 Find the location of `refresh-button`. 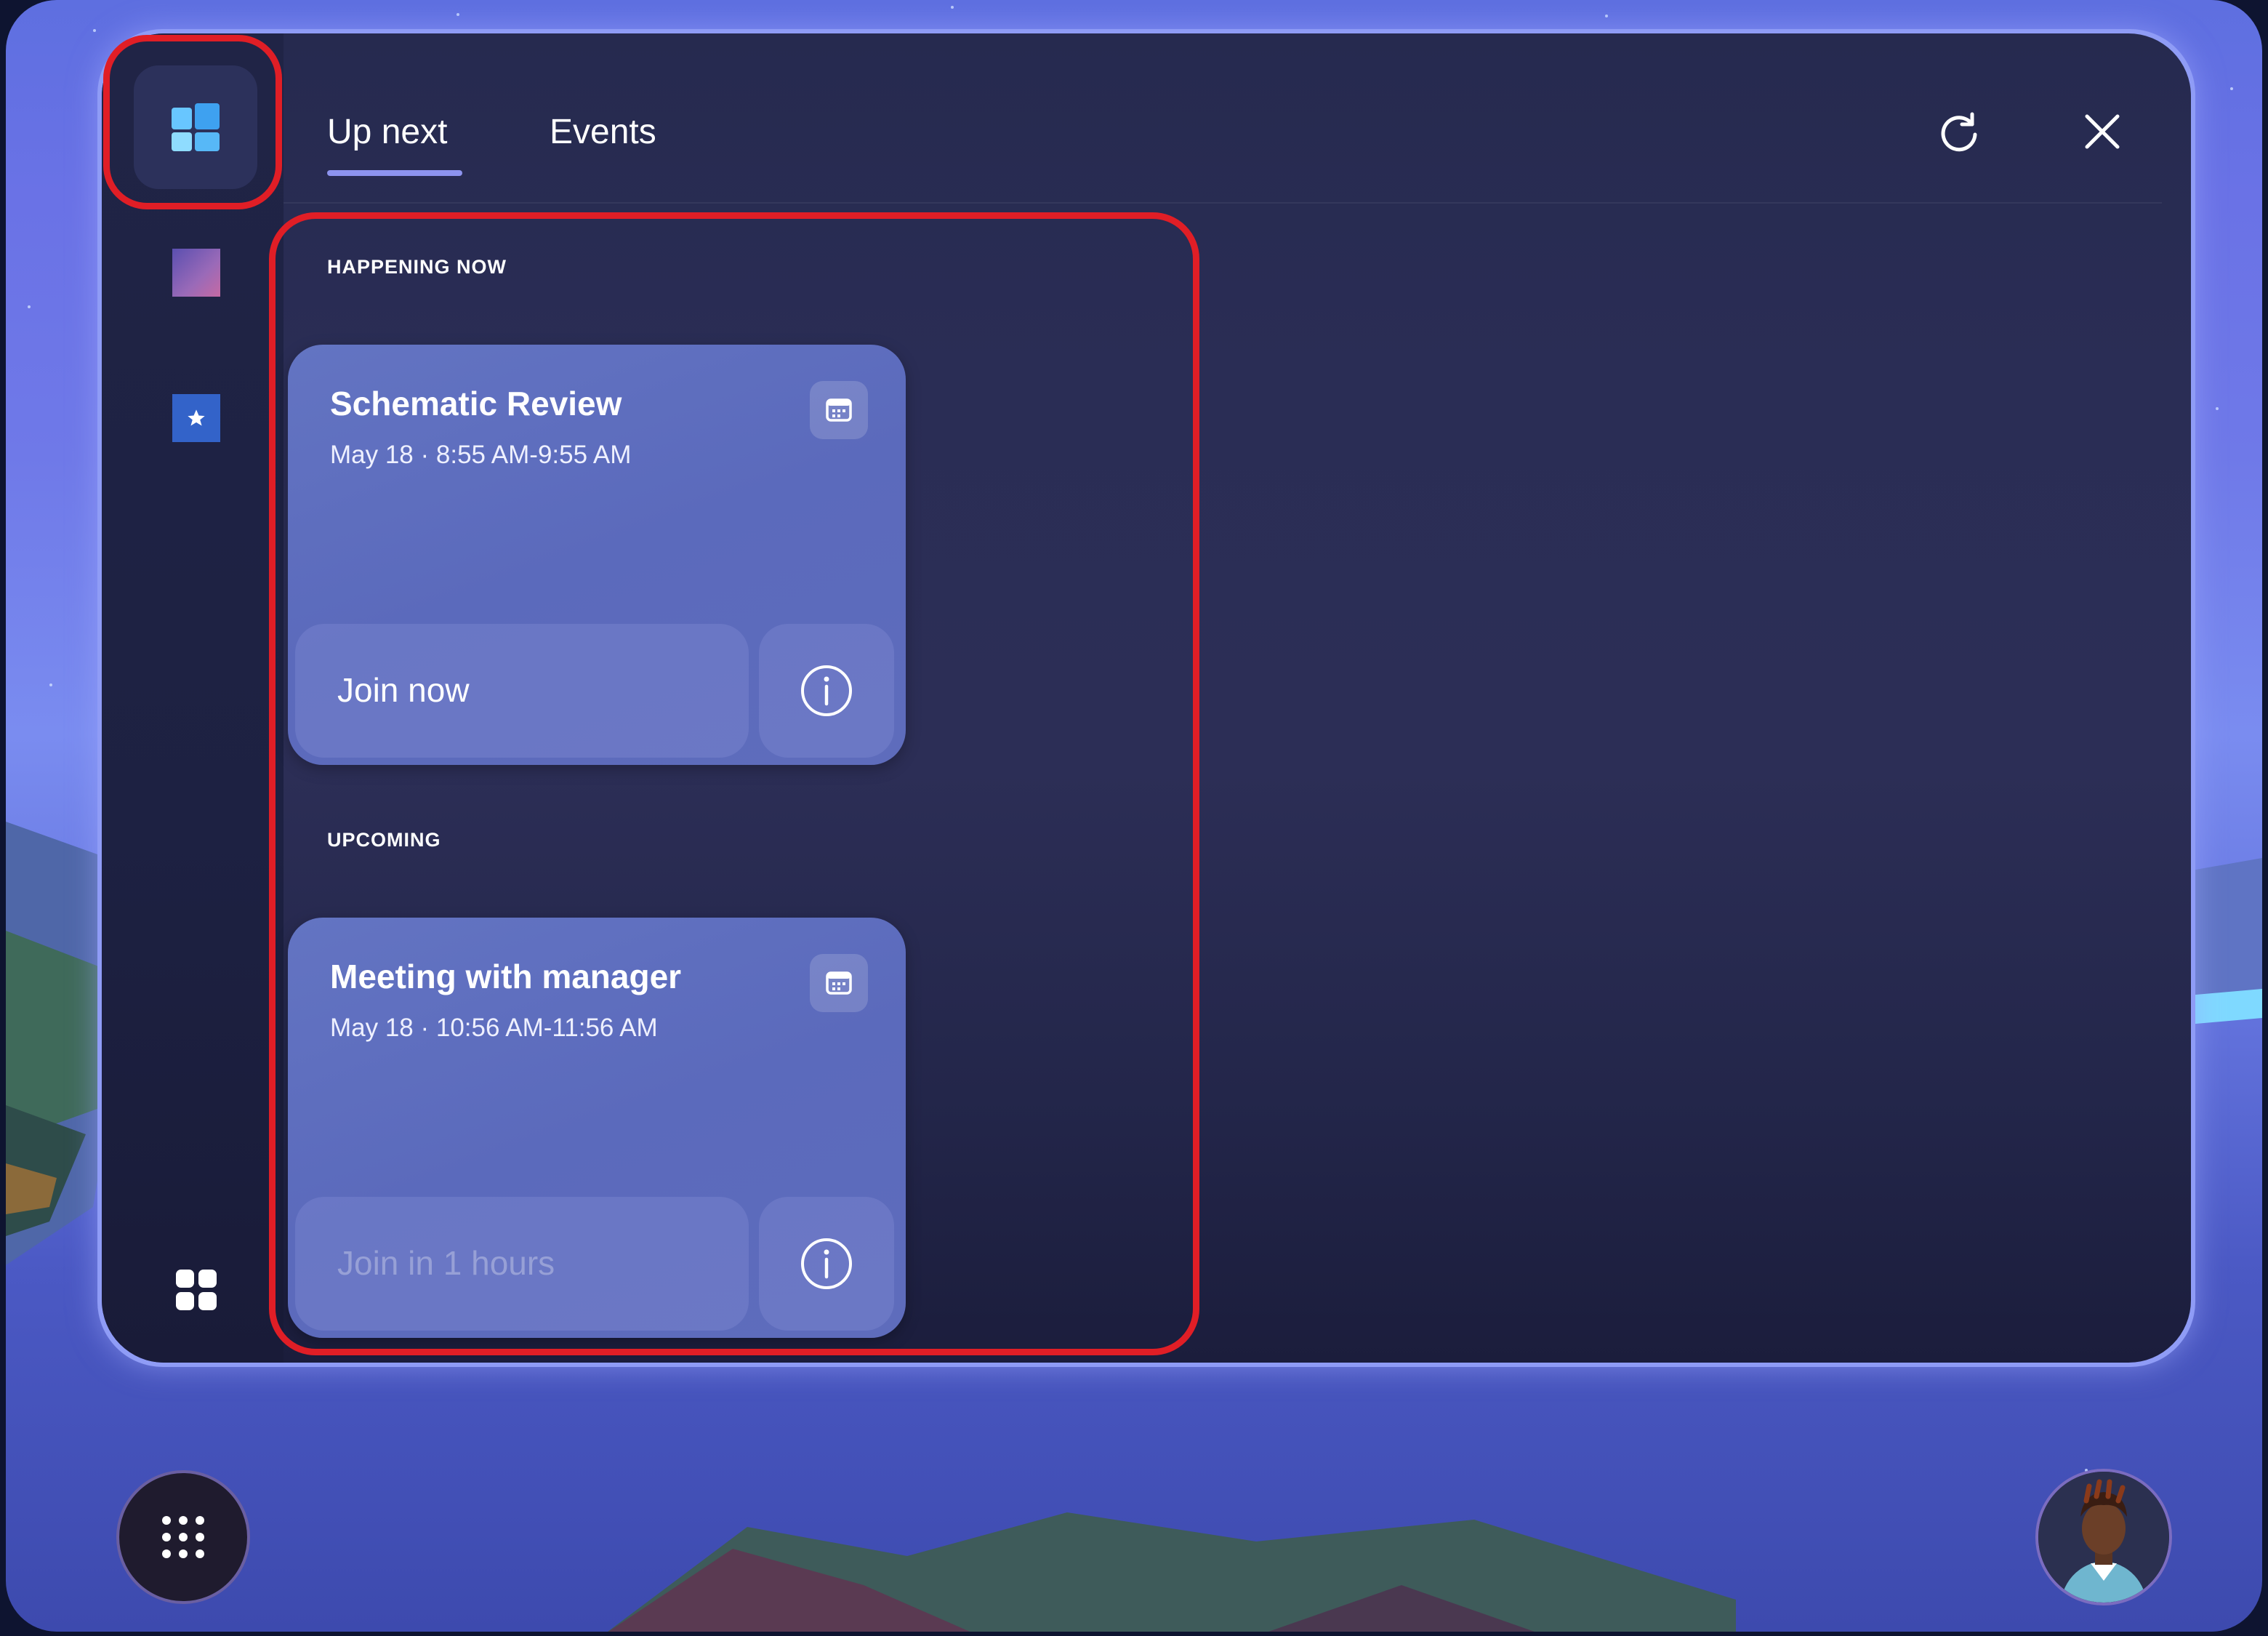

refresh-button is located at coordinates (1959, 132).